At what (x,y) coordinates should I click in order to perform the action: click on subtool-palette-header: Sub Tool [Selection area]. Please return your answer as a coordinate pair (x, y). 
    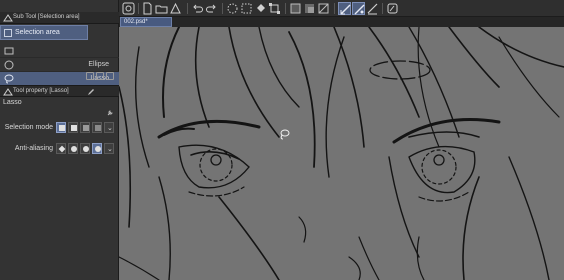
    Looking at the image, I should click on (59, 18).